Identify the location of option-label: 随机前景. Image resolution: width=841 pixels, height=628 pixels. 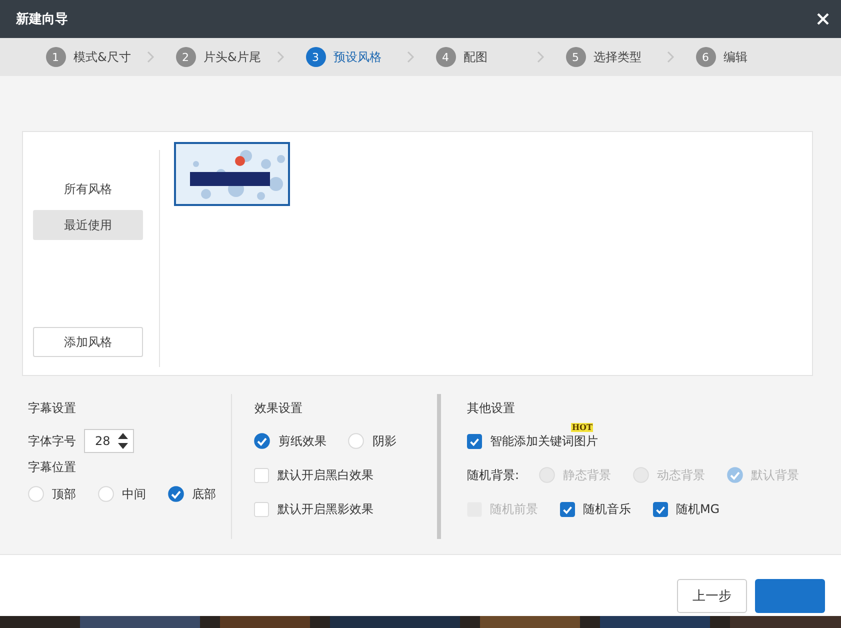
(514, 509).